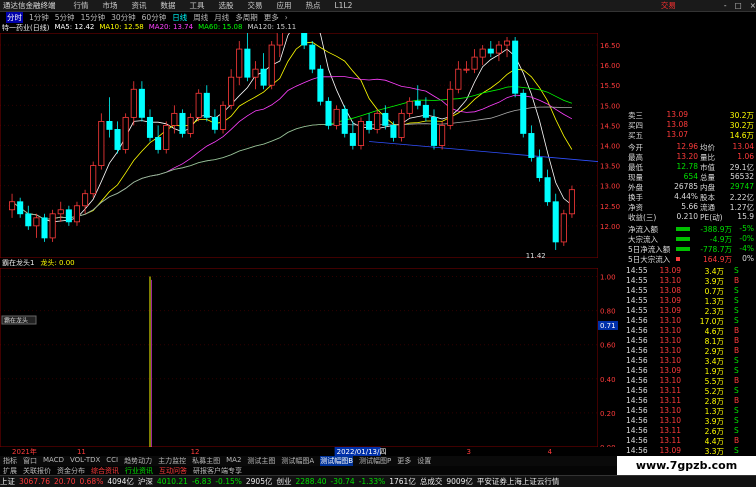 This screenshot has height=487, width=756. I want to click on menu-item-screener: 选股, so click(226, 5).